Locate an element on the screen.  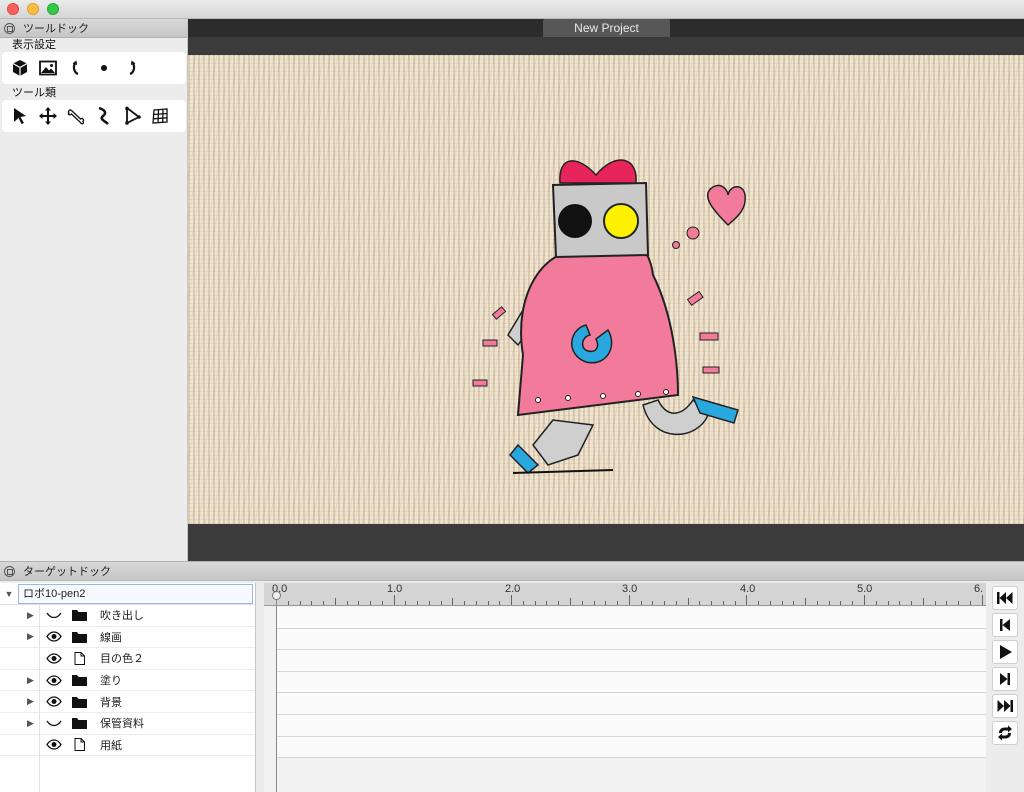
next-frame-button is located at coordinates (1005, 679).